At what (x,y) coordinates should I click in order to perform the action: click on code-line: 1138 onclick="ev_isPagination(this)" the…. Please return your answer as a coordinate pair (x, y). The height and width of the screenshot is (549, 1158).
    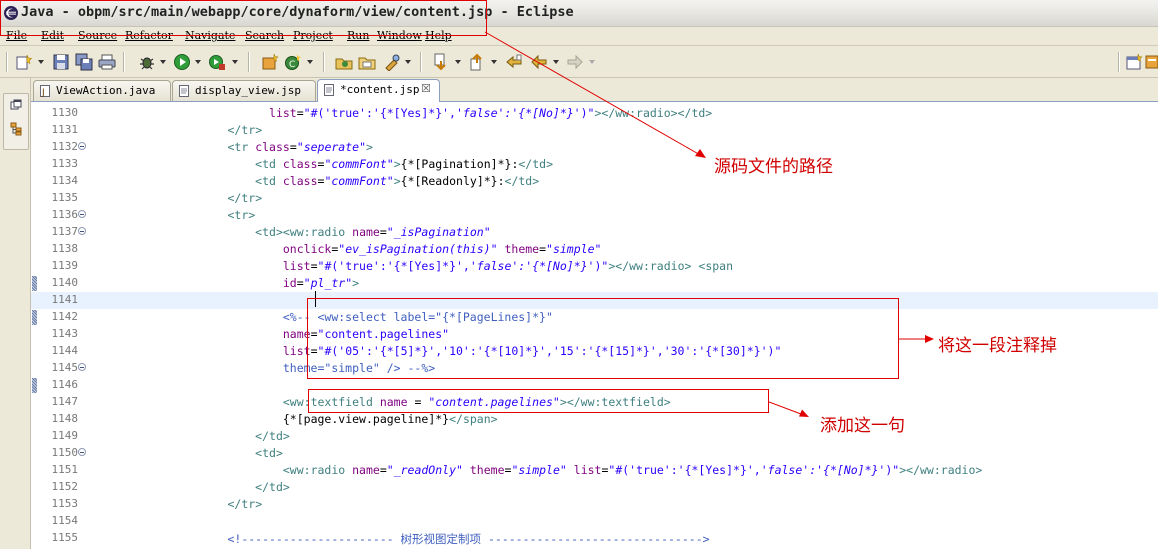
    Looking at the image, I should click on (594, 249).